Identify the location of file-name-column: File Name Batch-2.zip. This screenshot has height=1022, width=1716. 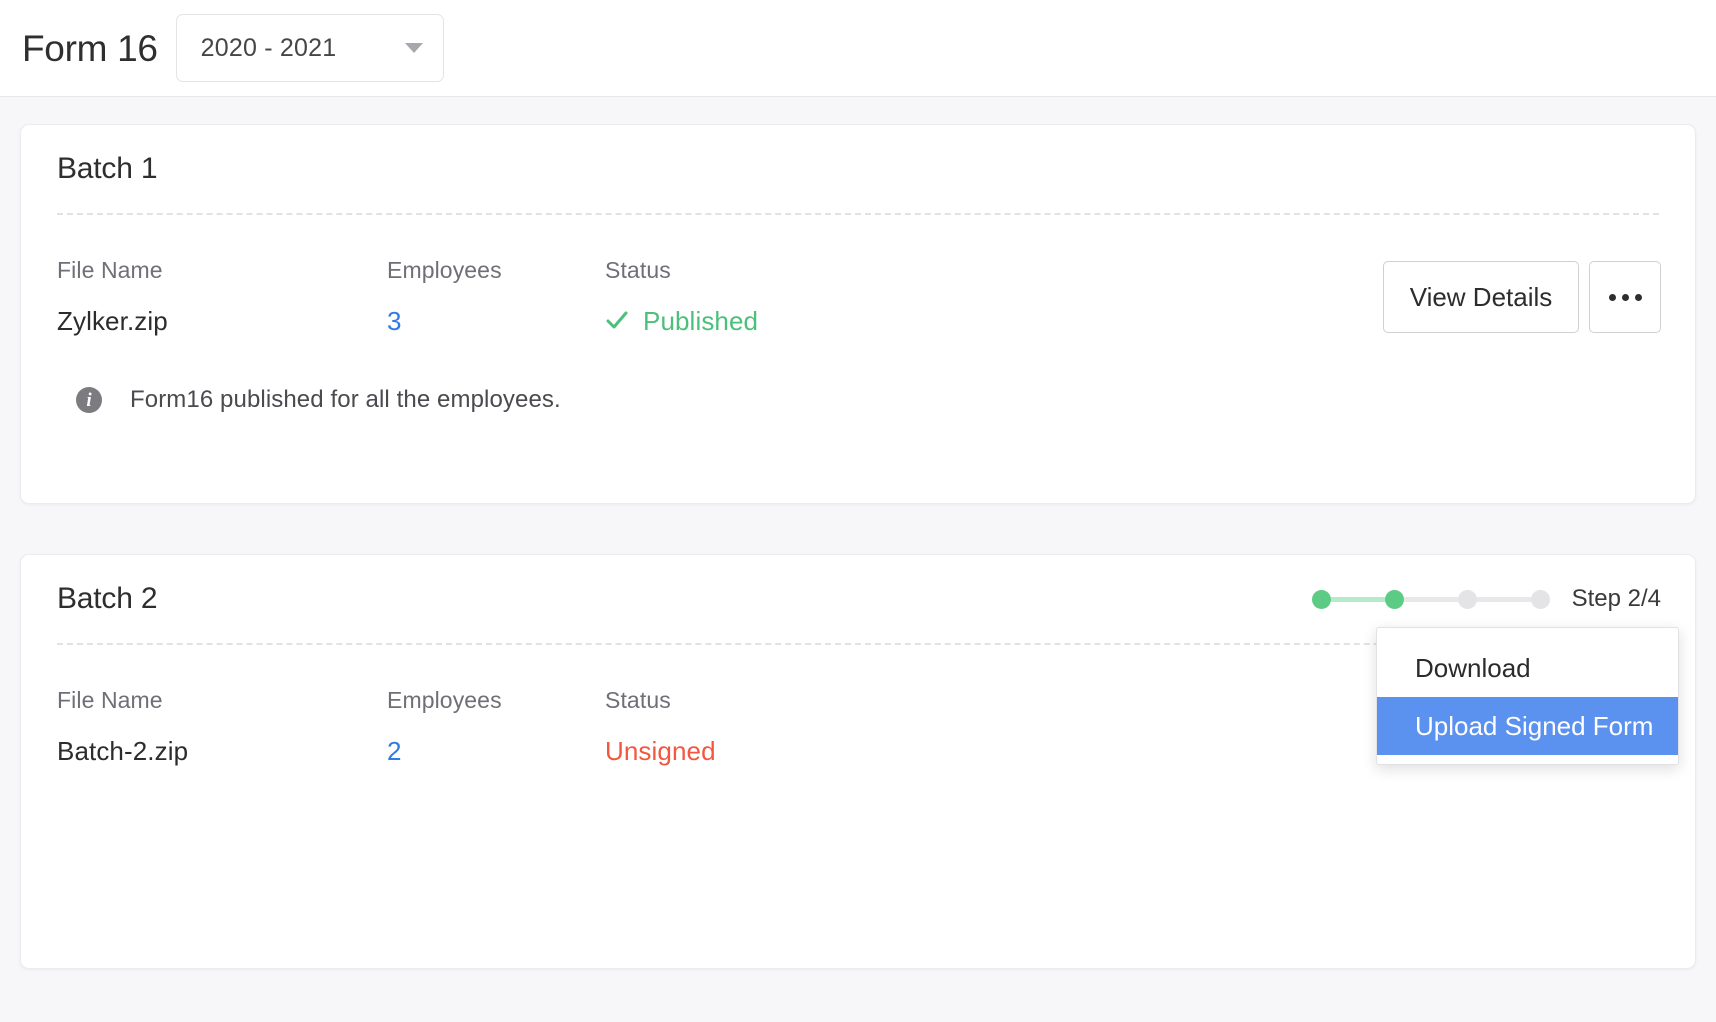
(222, 726).